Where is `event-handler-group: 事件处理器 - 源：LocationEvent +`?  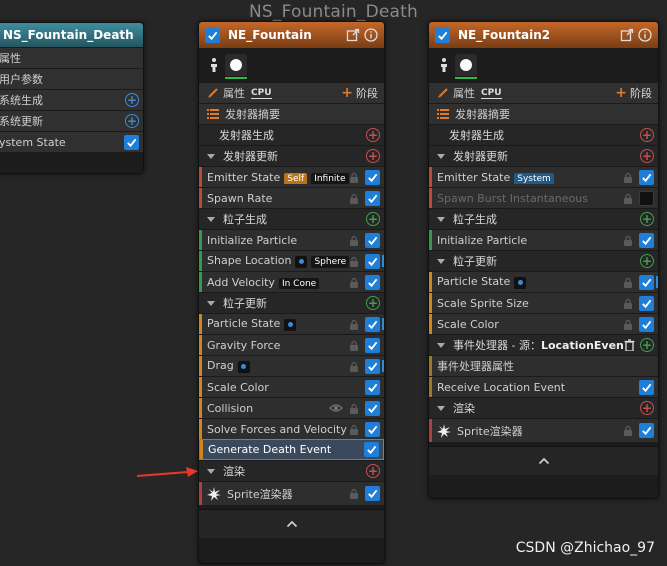 event-handler-group: 事件处理器 - 源：LocationEvent + is located at coordinates (543, 344).